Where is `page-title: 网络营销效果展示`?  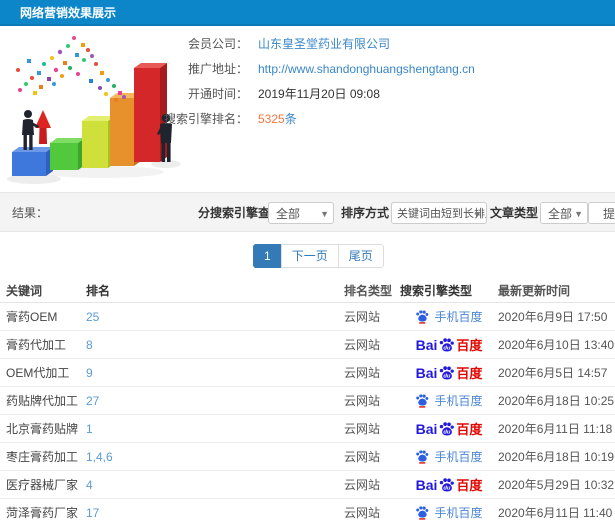 page-title: 网络营销效果展示 is located at coordinates (307, 13).